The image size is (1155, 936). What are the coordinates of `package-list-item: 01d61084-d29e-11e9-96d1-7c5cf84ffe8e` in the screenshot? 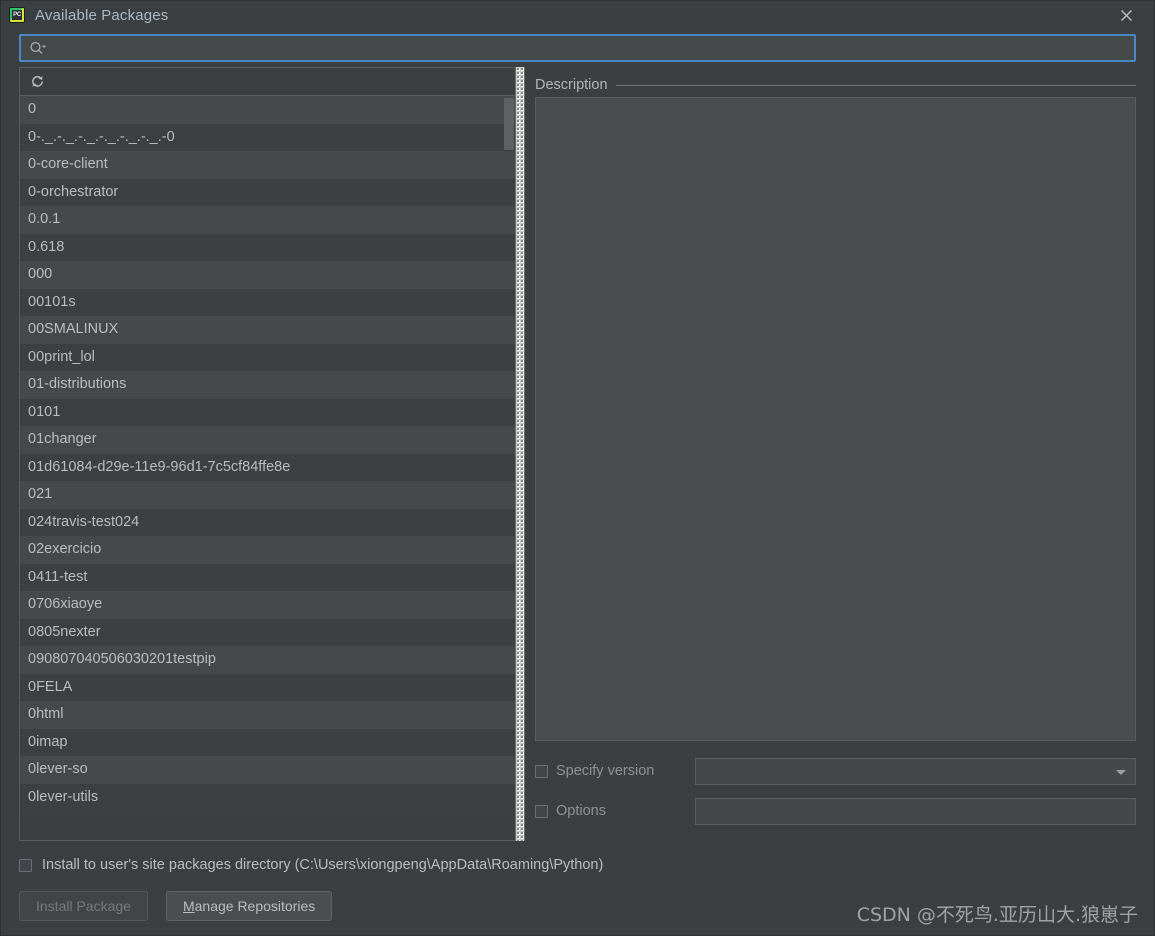 It's located at (267, 467).